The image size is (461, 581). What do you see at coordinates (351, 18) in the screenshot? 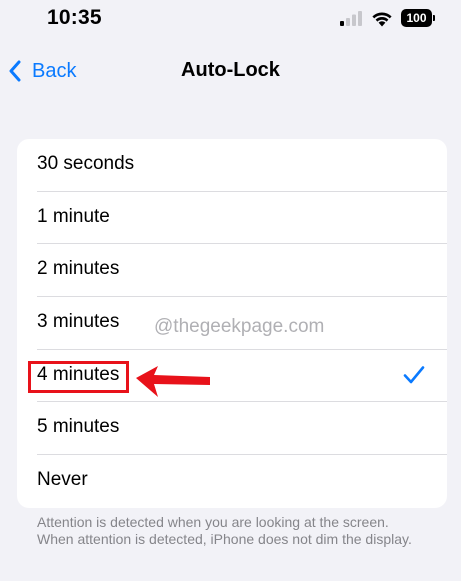
I see `cellular-signal-icon` at bounding box center [351, 18].